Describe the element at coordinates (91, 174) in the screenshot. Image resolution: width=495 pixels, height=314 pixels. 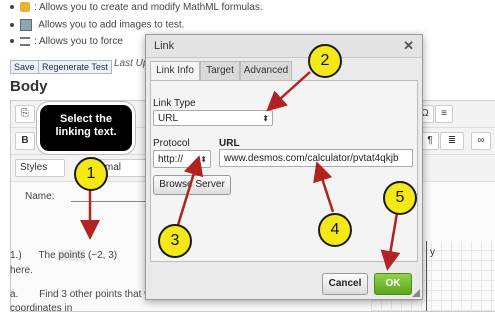
I see `step-marker-1: 1` at that location.